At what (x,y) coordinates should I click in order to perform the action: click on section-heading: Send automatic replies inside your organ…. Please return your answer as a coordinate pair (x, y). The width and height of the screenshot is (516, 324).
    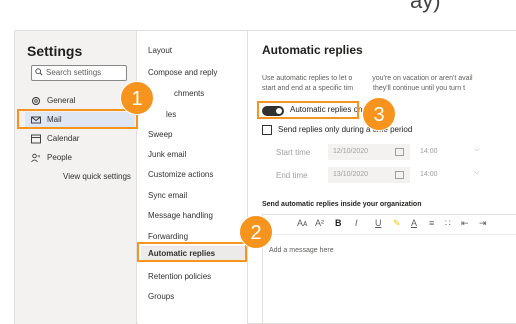
    Looking at the image, I should click on (342, 204).